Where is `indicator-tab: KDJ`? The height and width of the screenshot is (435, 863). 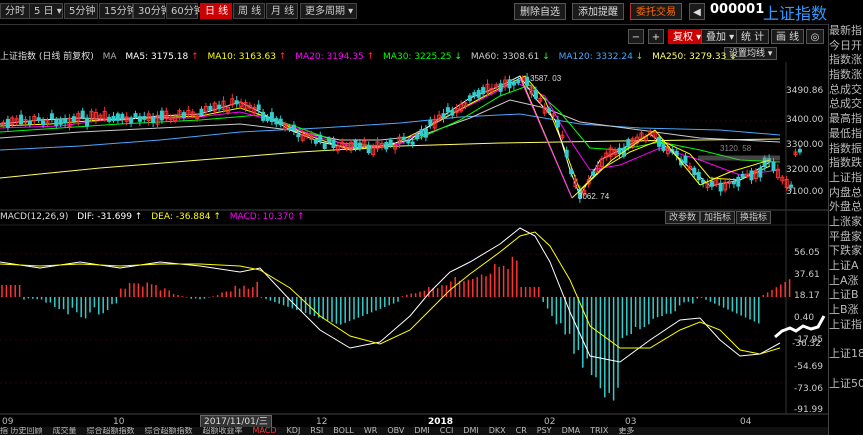 indicator-tab: KDJ is located at coordinates (294, 431).